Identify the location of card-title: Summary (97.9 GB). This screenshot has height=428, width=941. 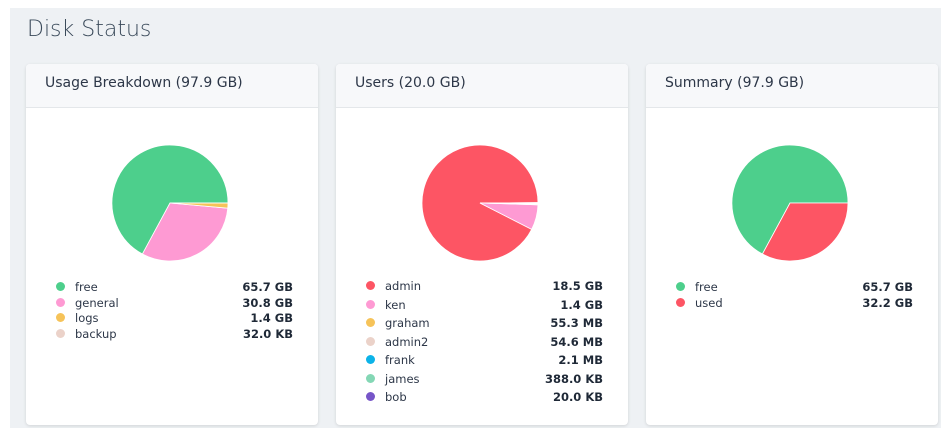
(792, 86).